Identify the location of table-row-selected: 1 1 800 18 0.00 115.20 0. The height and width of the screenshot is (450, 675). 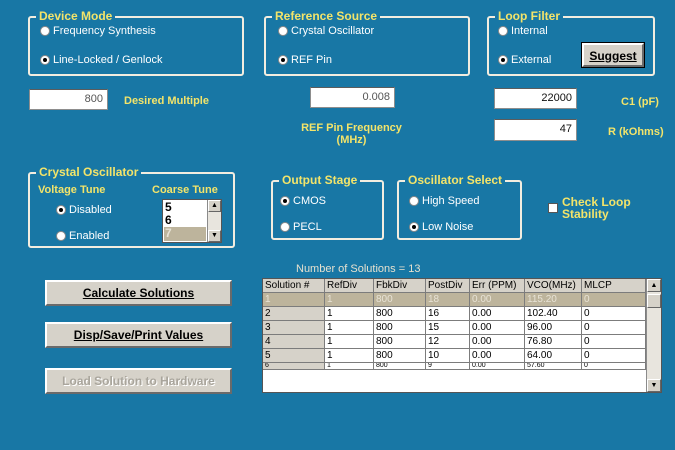
(454, 299).